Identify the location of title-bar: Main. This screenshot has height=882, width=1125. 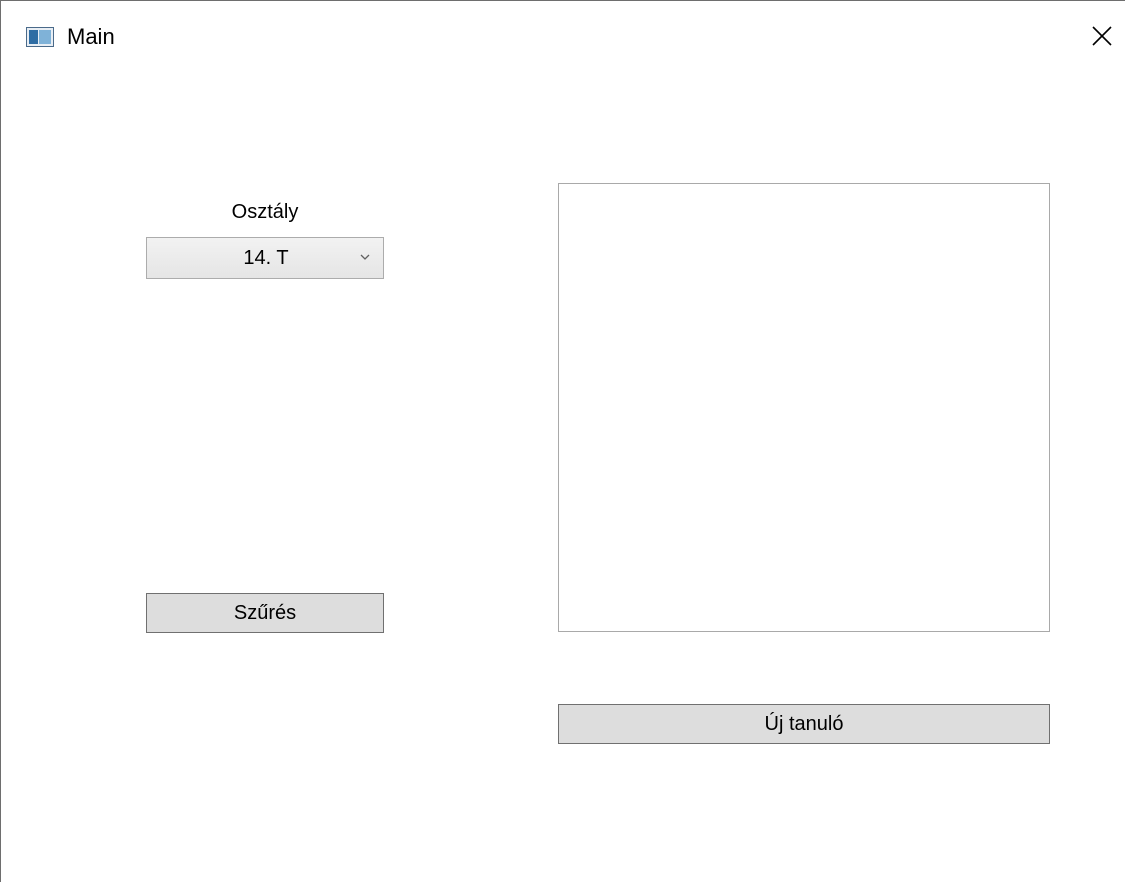
(563, 36).